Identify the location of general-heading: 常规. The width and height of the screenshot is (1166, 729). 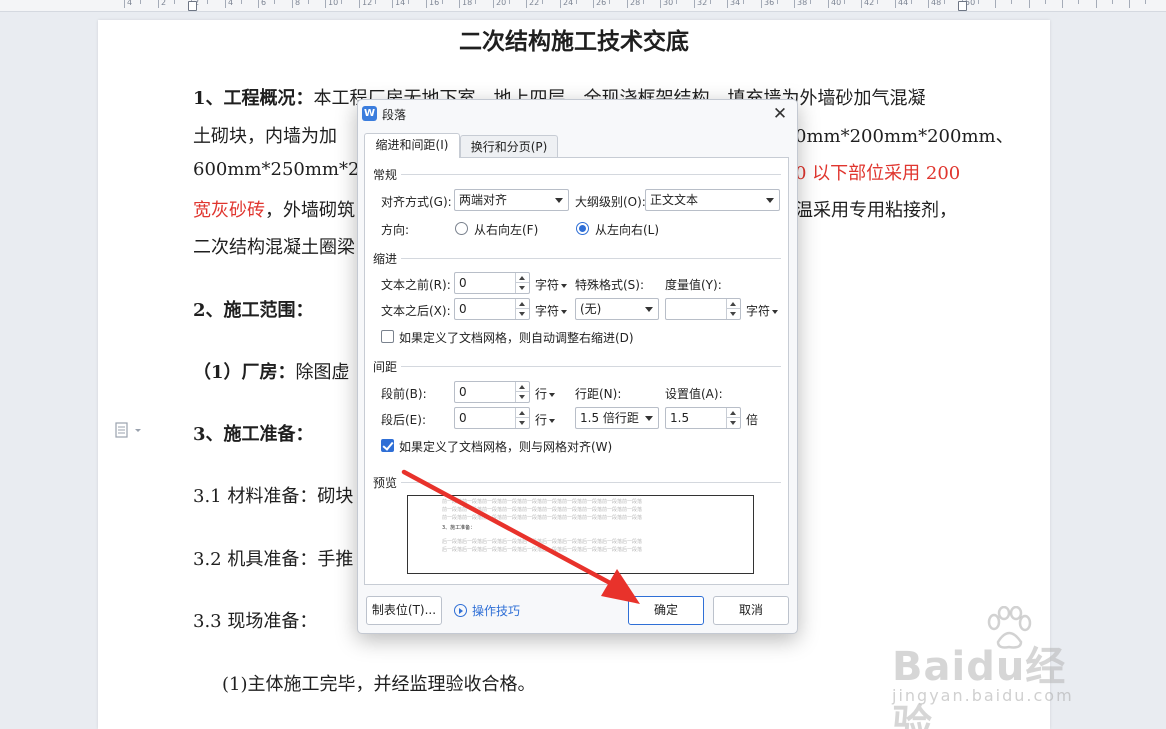
(385, 175).